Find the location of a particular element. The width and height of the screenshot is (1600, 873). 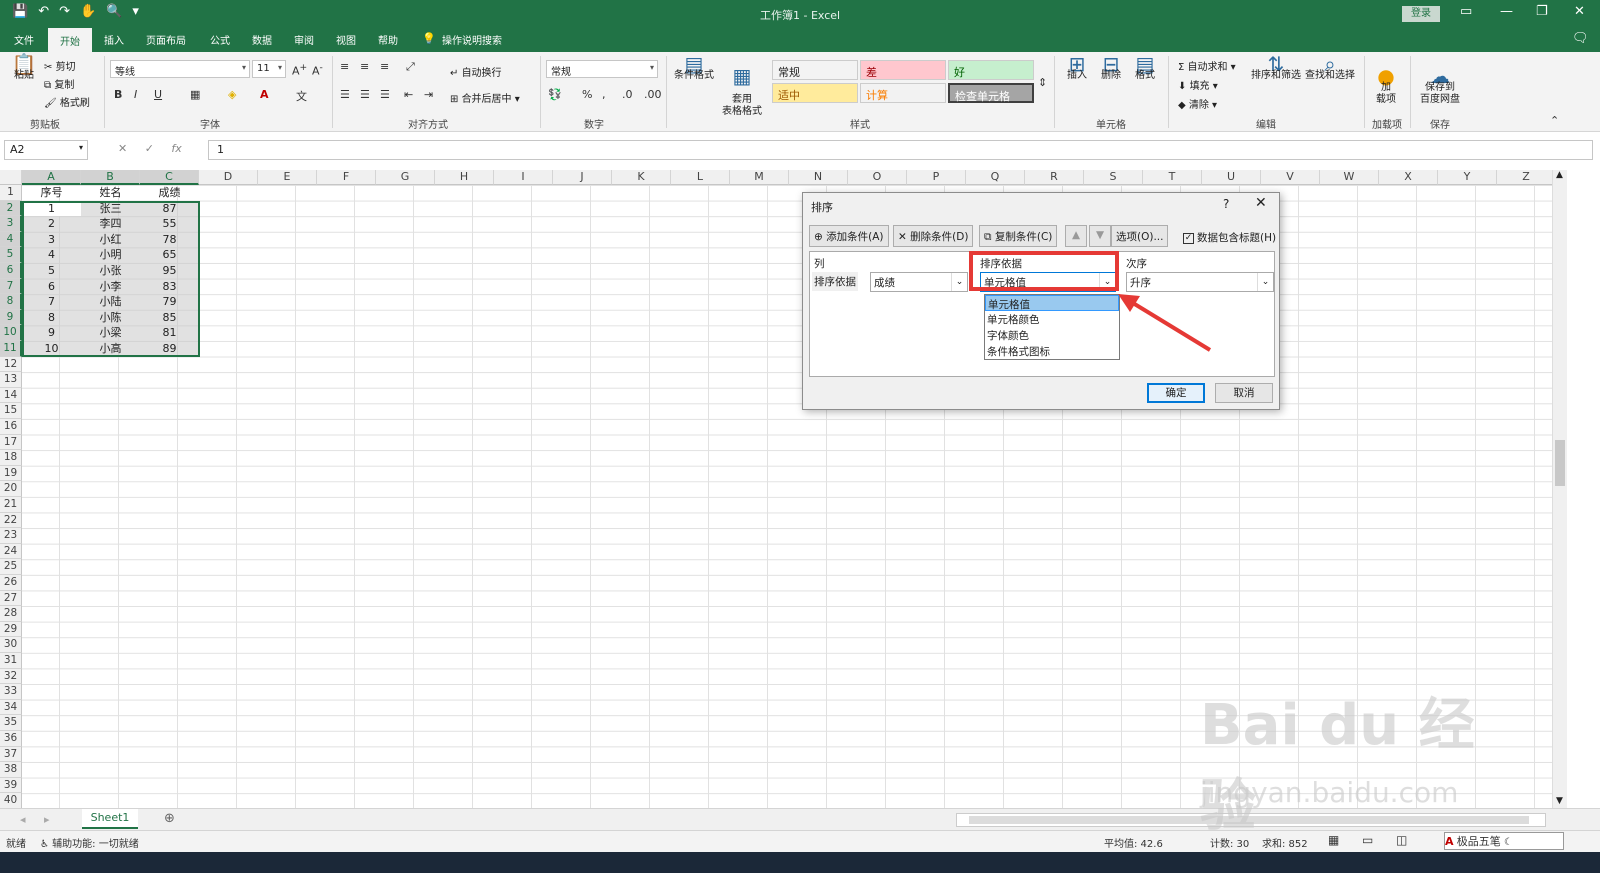

move-up-button: ▲ is located at coordinates (1076, 236).